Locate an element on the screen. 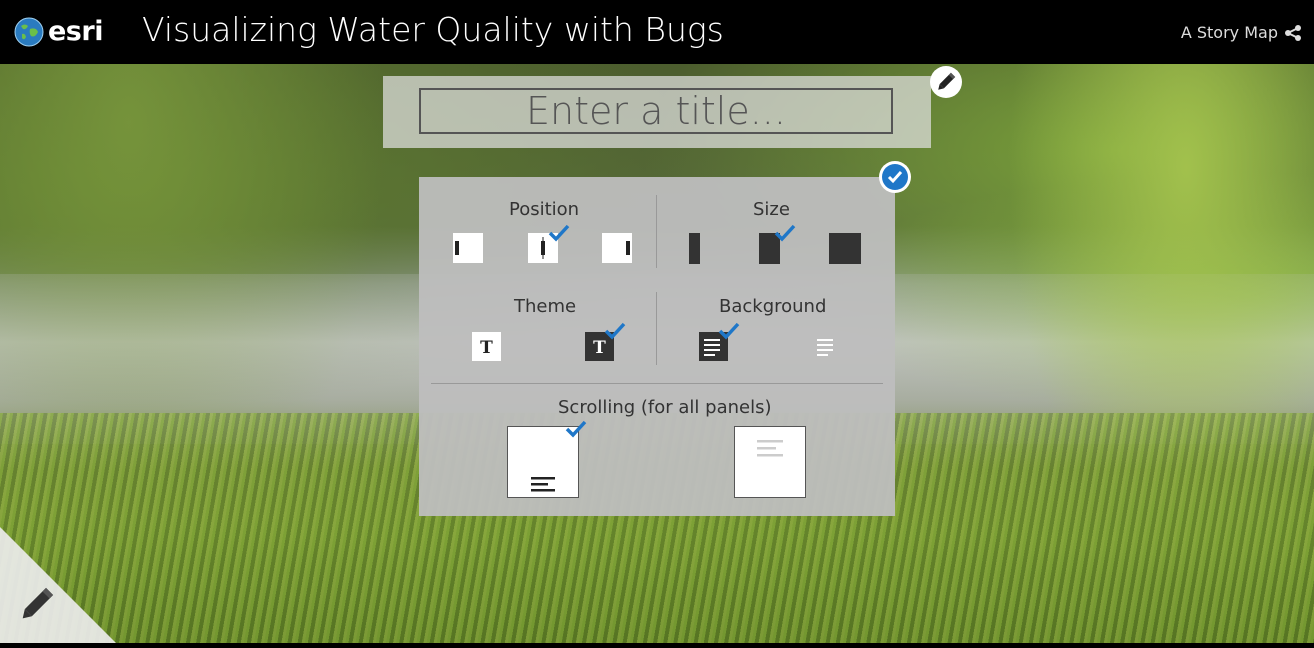  background-transparent-icon is located at coordinates (825, 347).